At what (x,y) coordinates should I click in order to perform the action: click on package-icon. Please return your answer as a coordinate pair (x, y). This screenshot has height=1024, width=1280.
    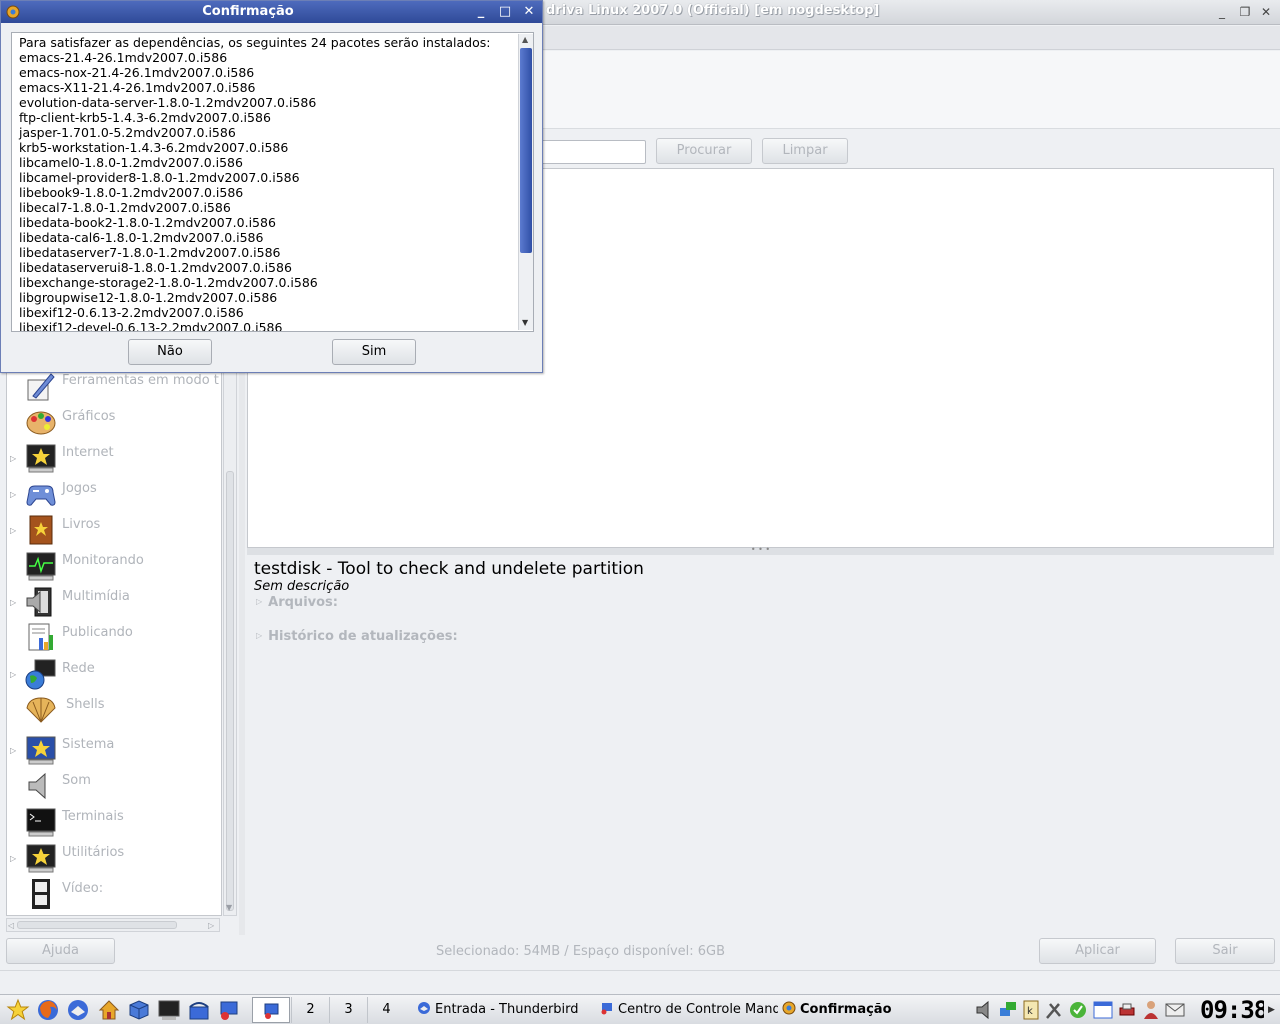
    Looking at the image, I should click on (139, 1010).